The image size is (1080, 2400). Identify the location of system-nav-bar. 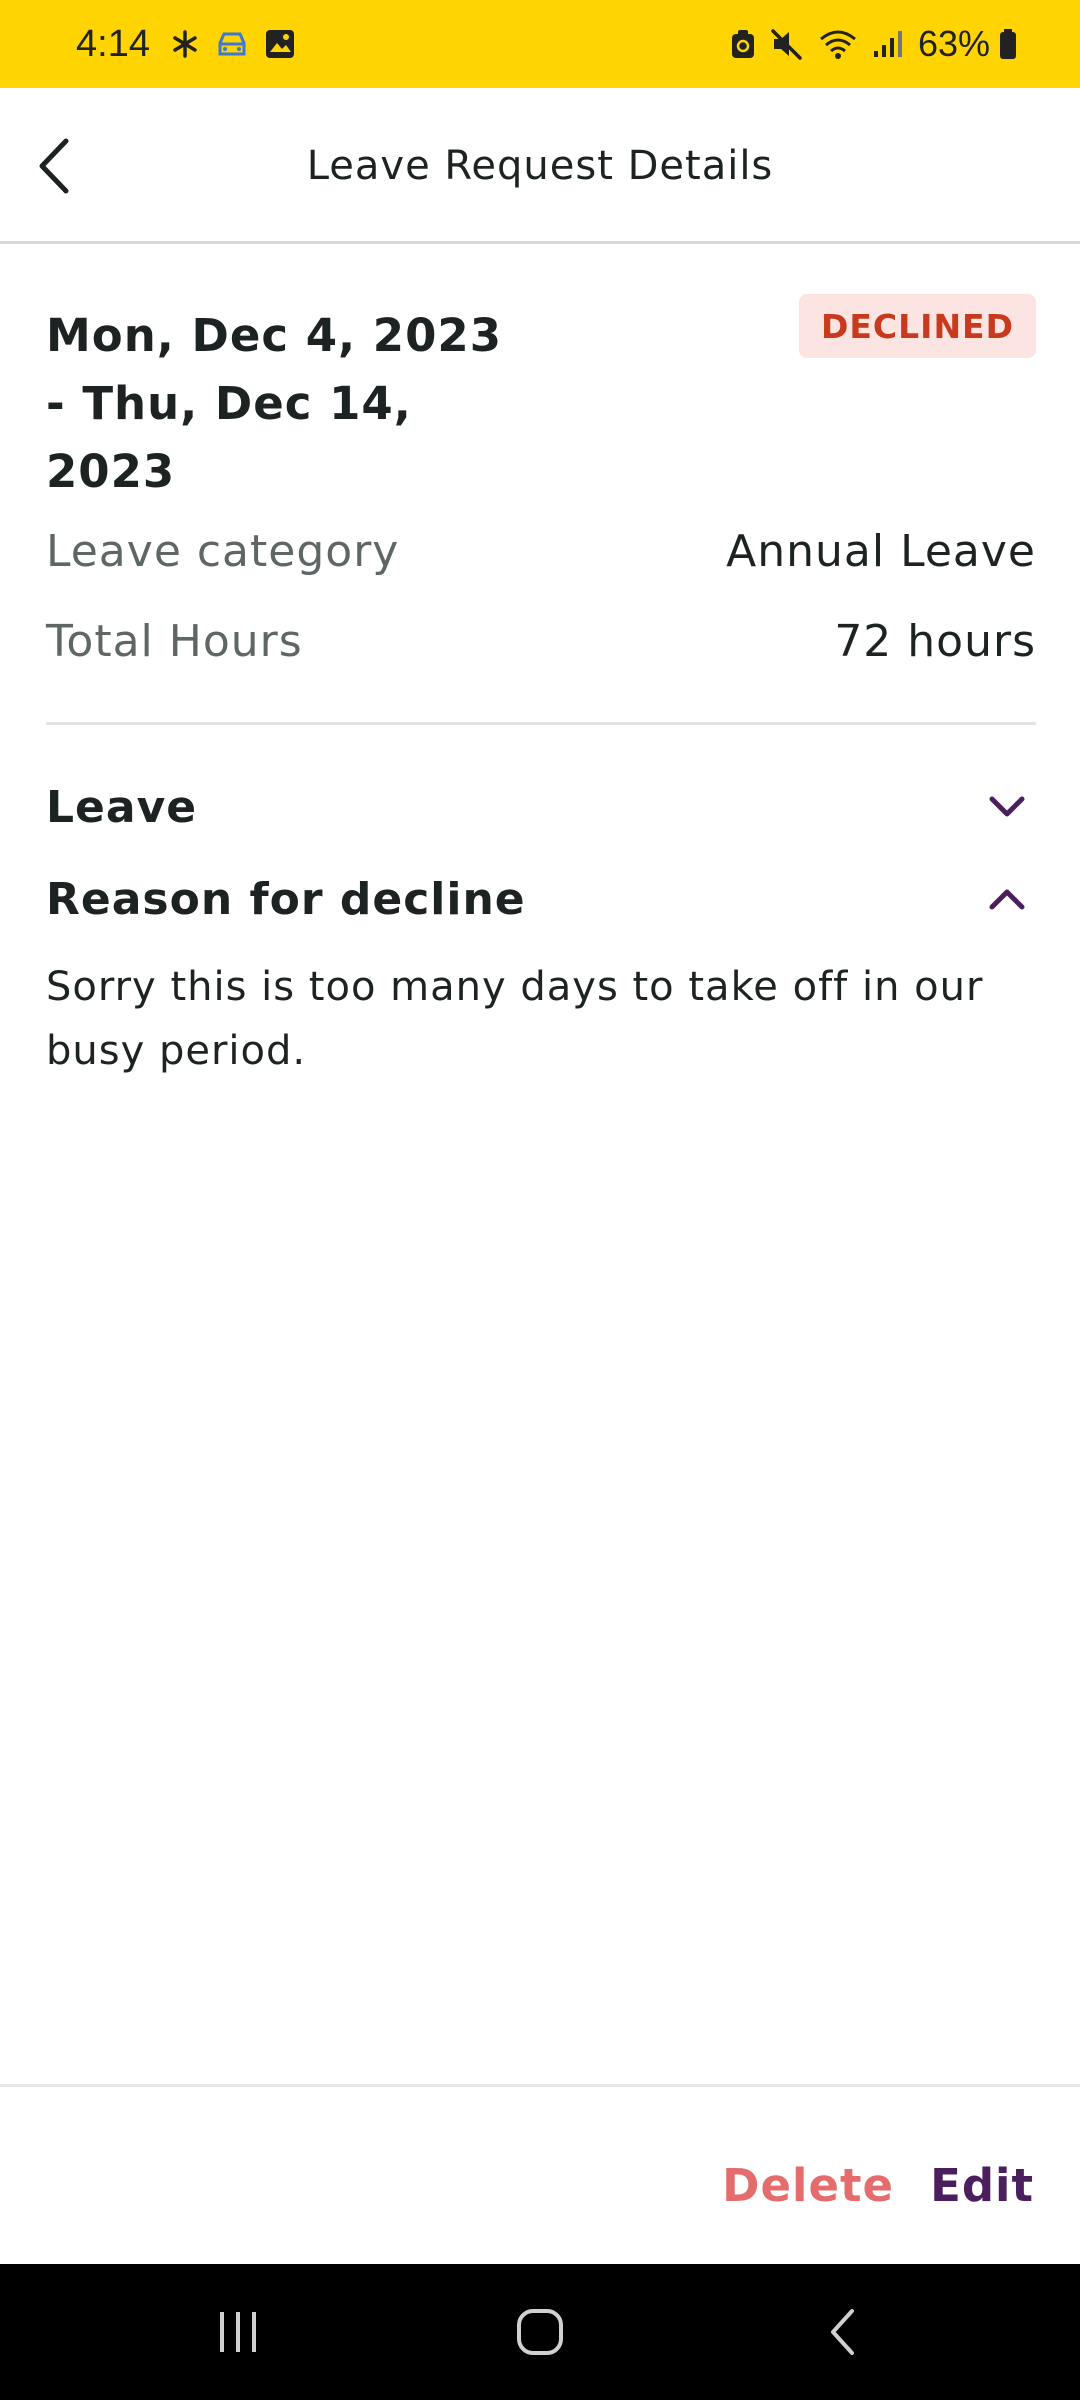
(540, 2332).